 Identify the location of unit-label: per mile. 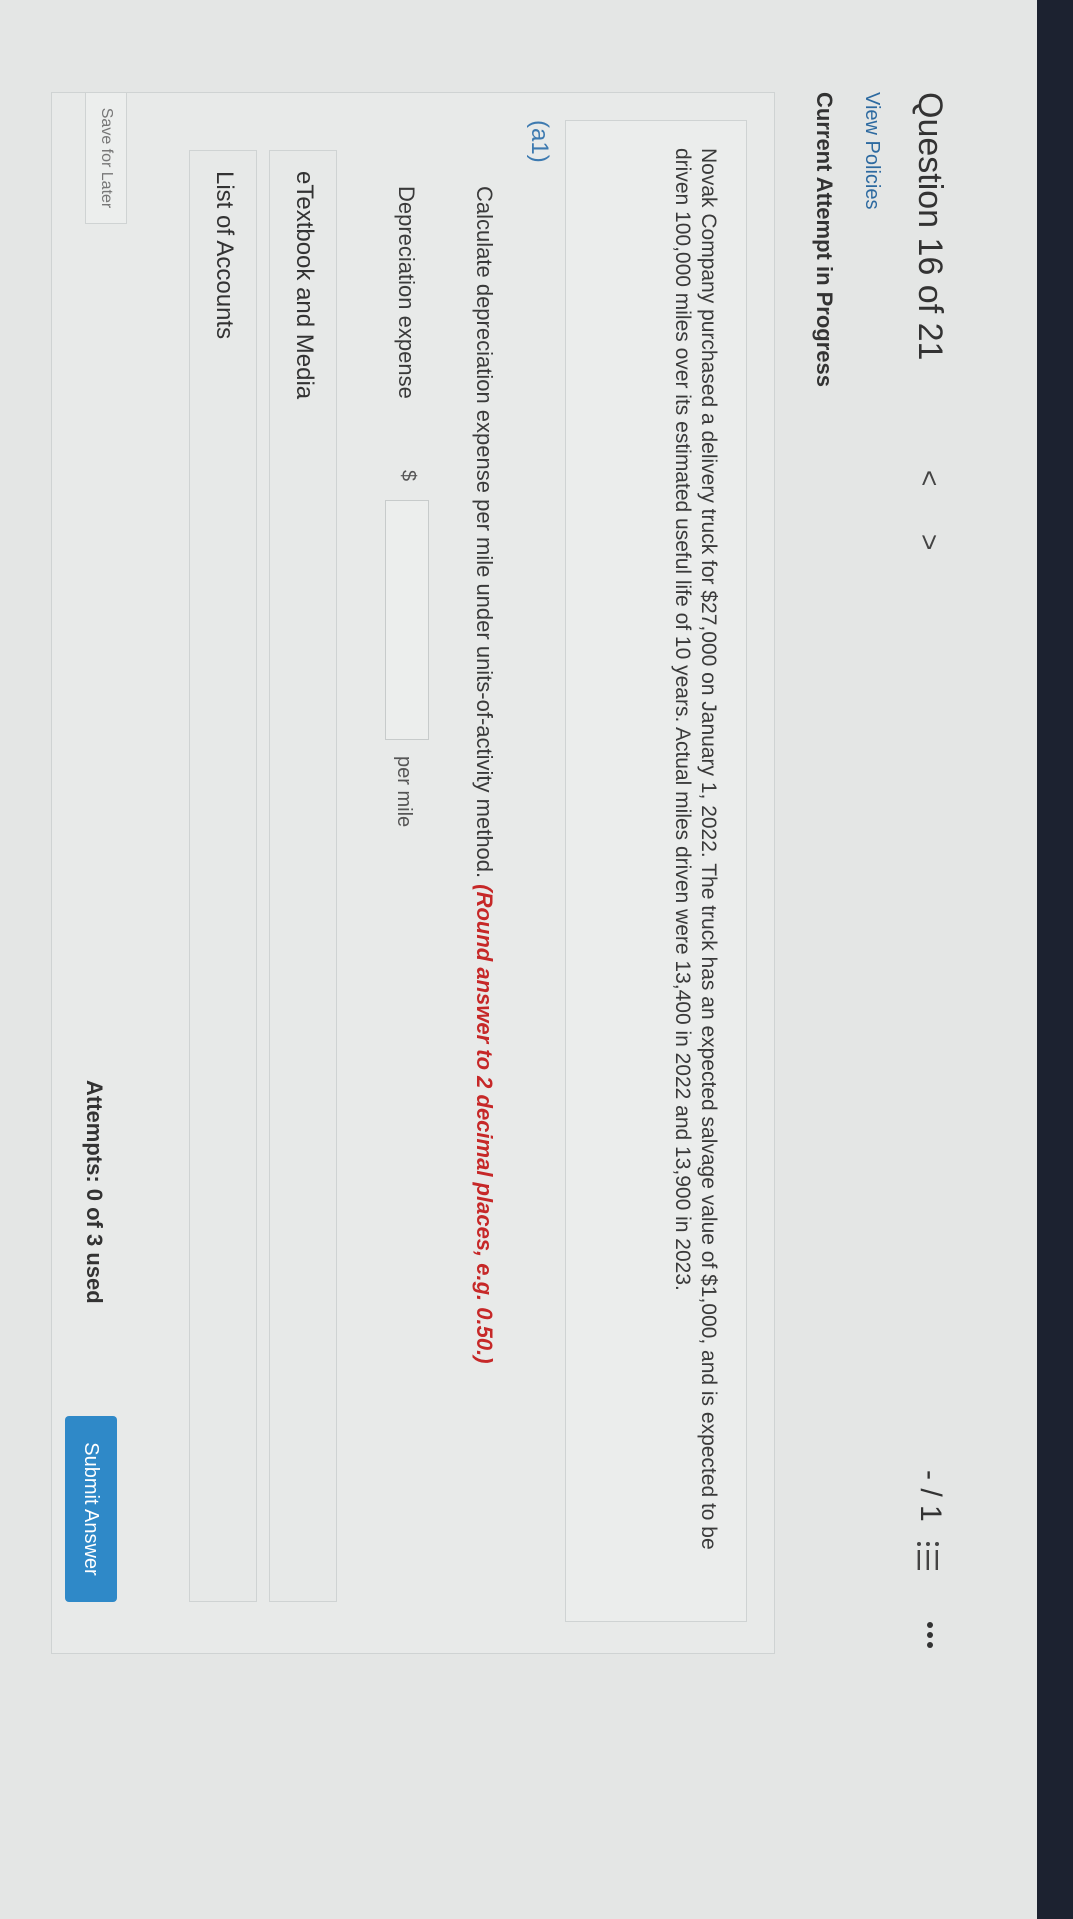
(404, 792).